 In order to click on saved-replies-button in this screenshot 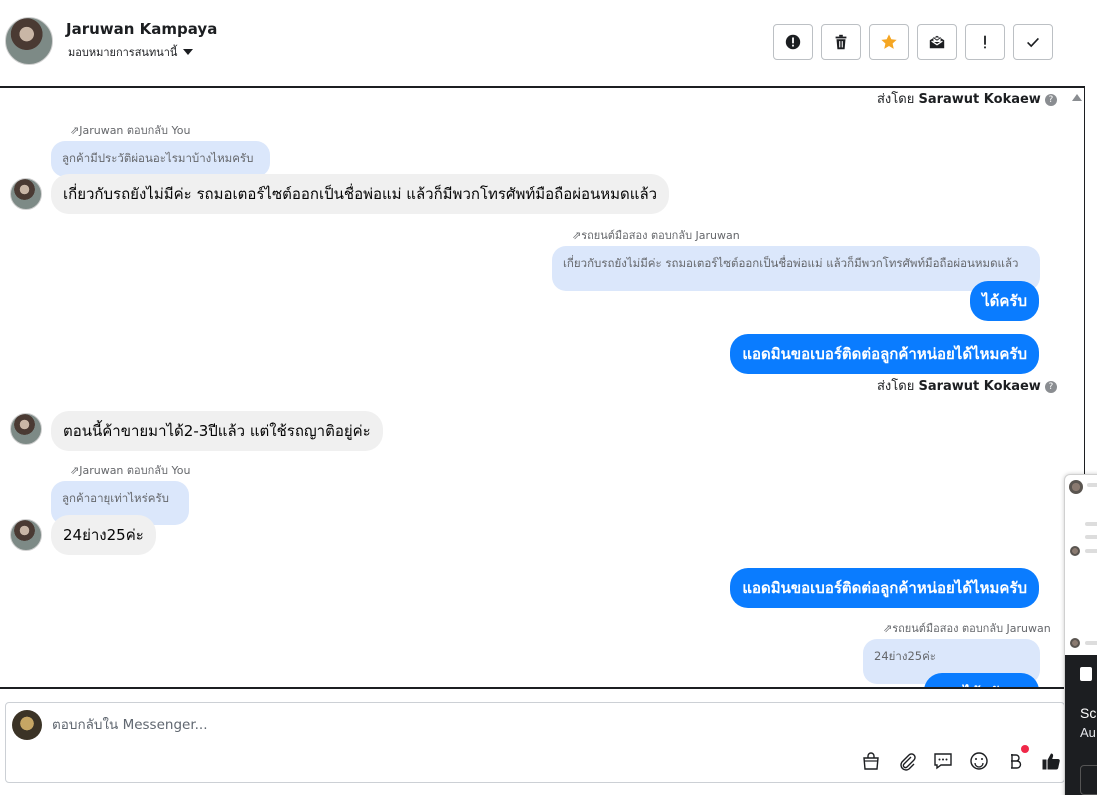, I will do `click(943, 761)`.